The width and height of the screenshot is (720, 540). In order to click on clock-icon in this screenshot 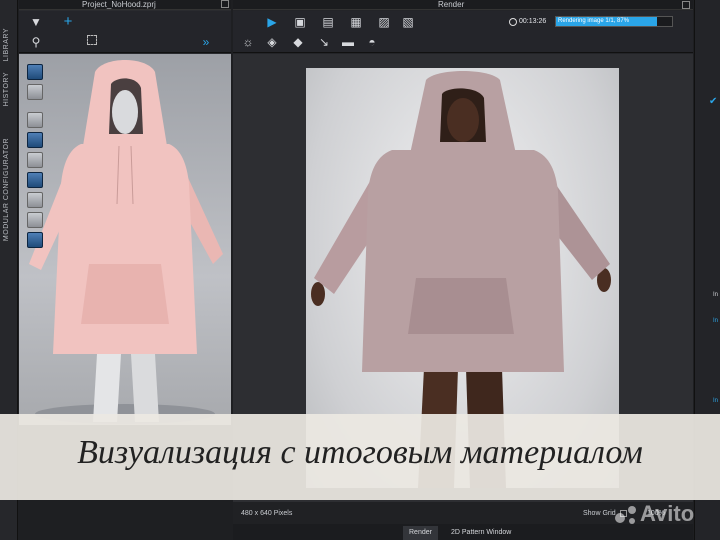, I will do `click(513, 22)`.